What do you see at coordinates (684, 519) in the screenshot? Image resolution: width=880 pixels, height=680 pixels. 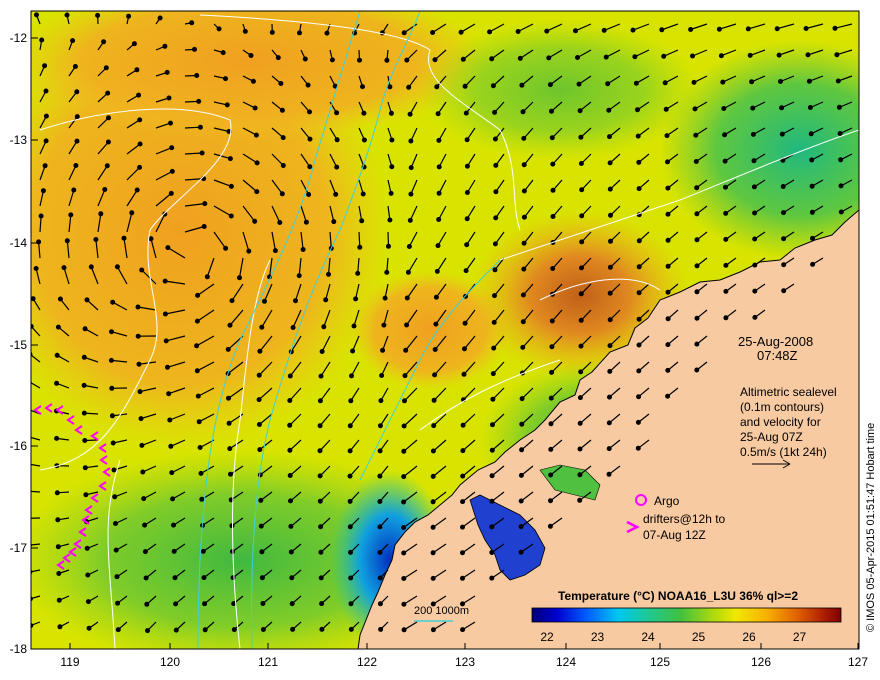 I see `drifters-label-line1: drifters@12h to` at bounding box center [684, 519].